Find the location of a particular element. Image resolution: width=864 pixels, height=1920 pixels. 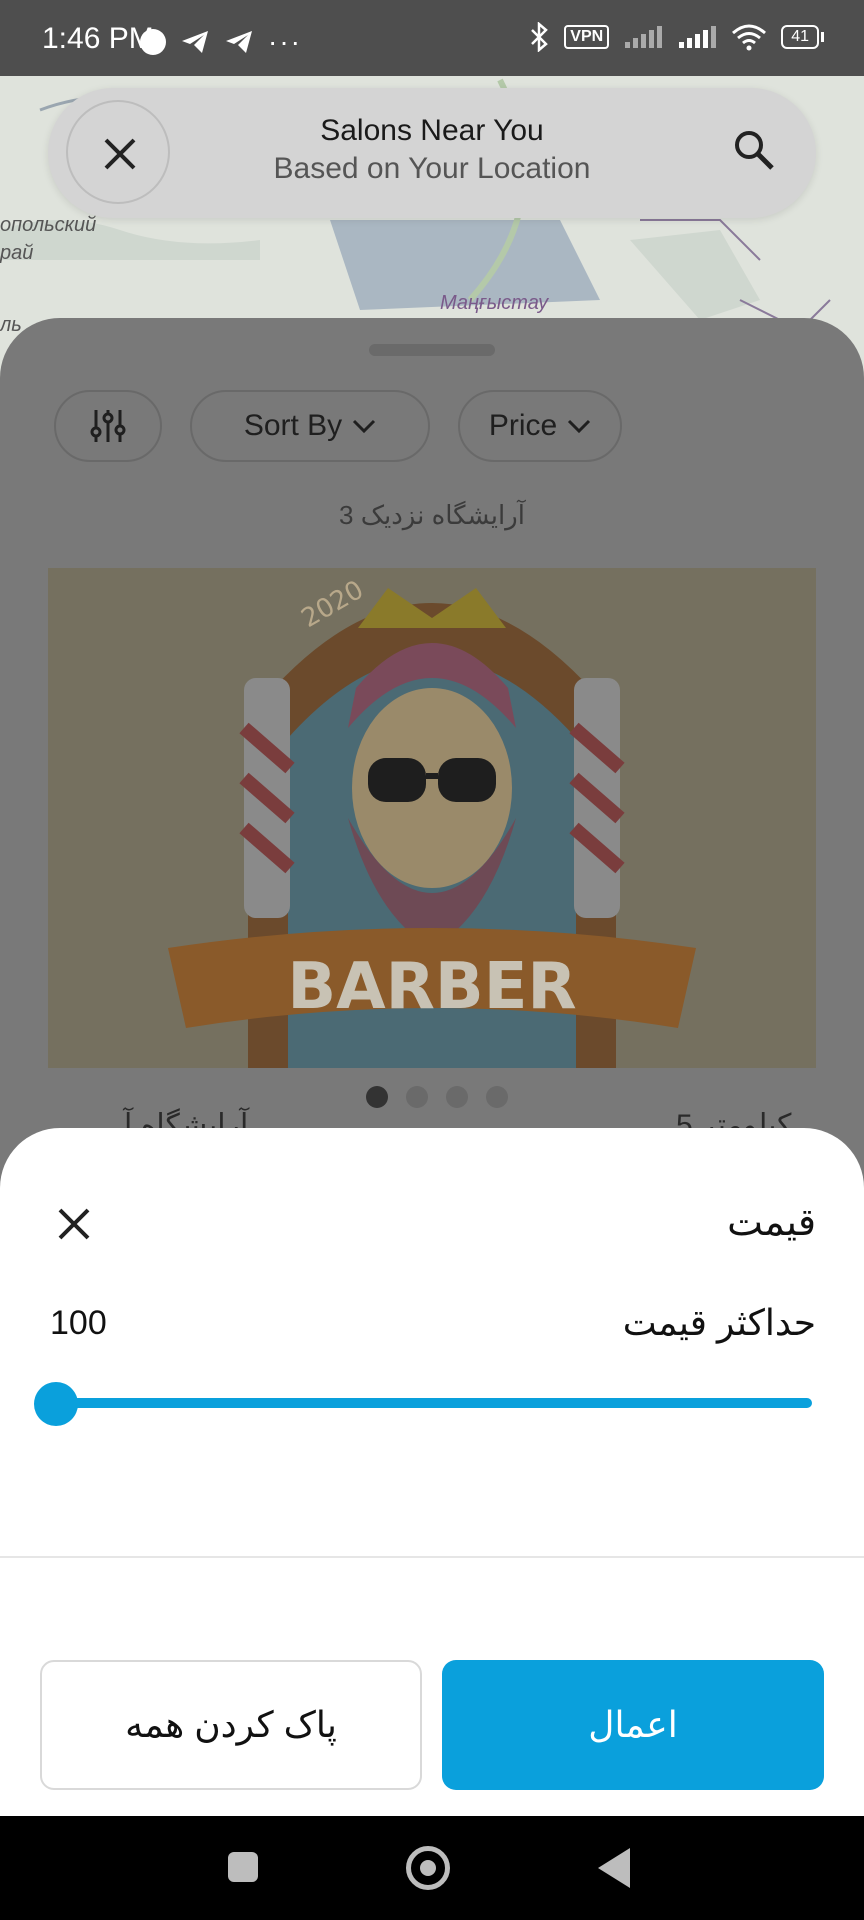

map-label: рай is located at coordinates (17, 253).